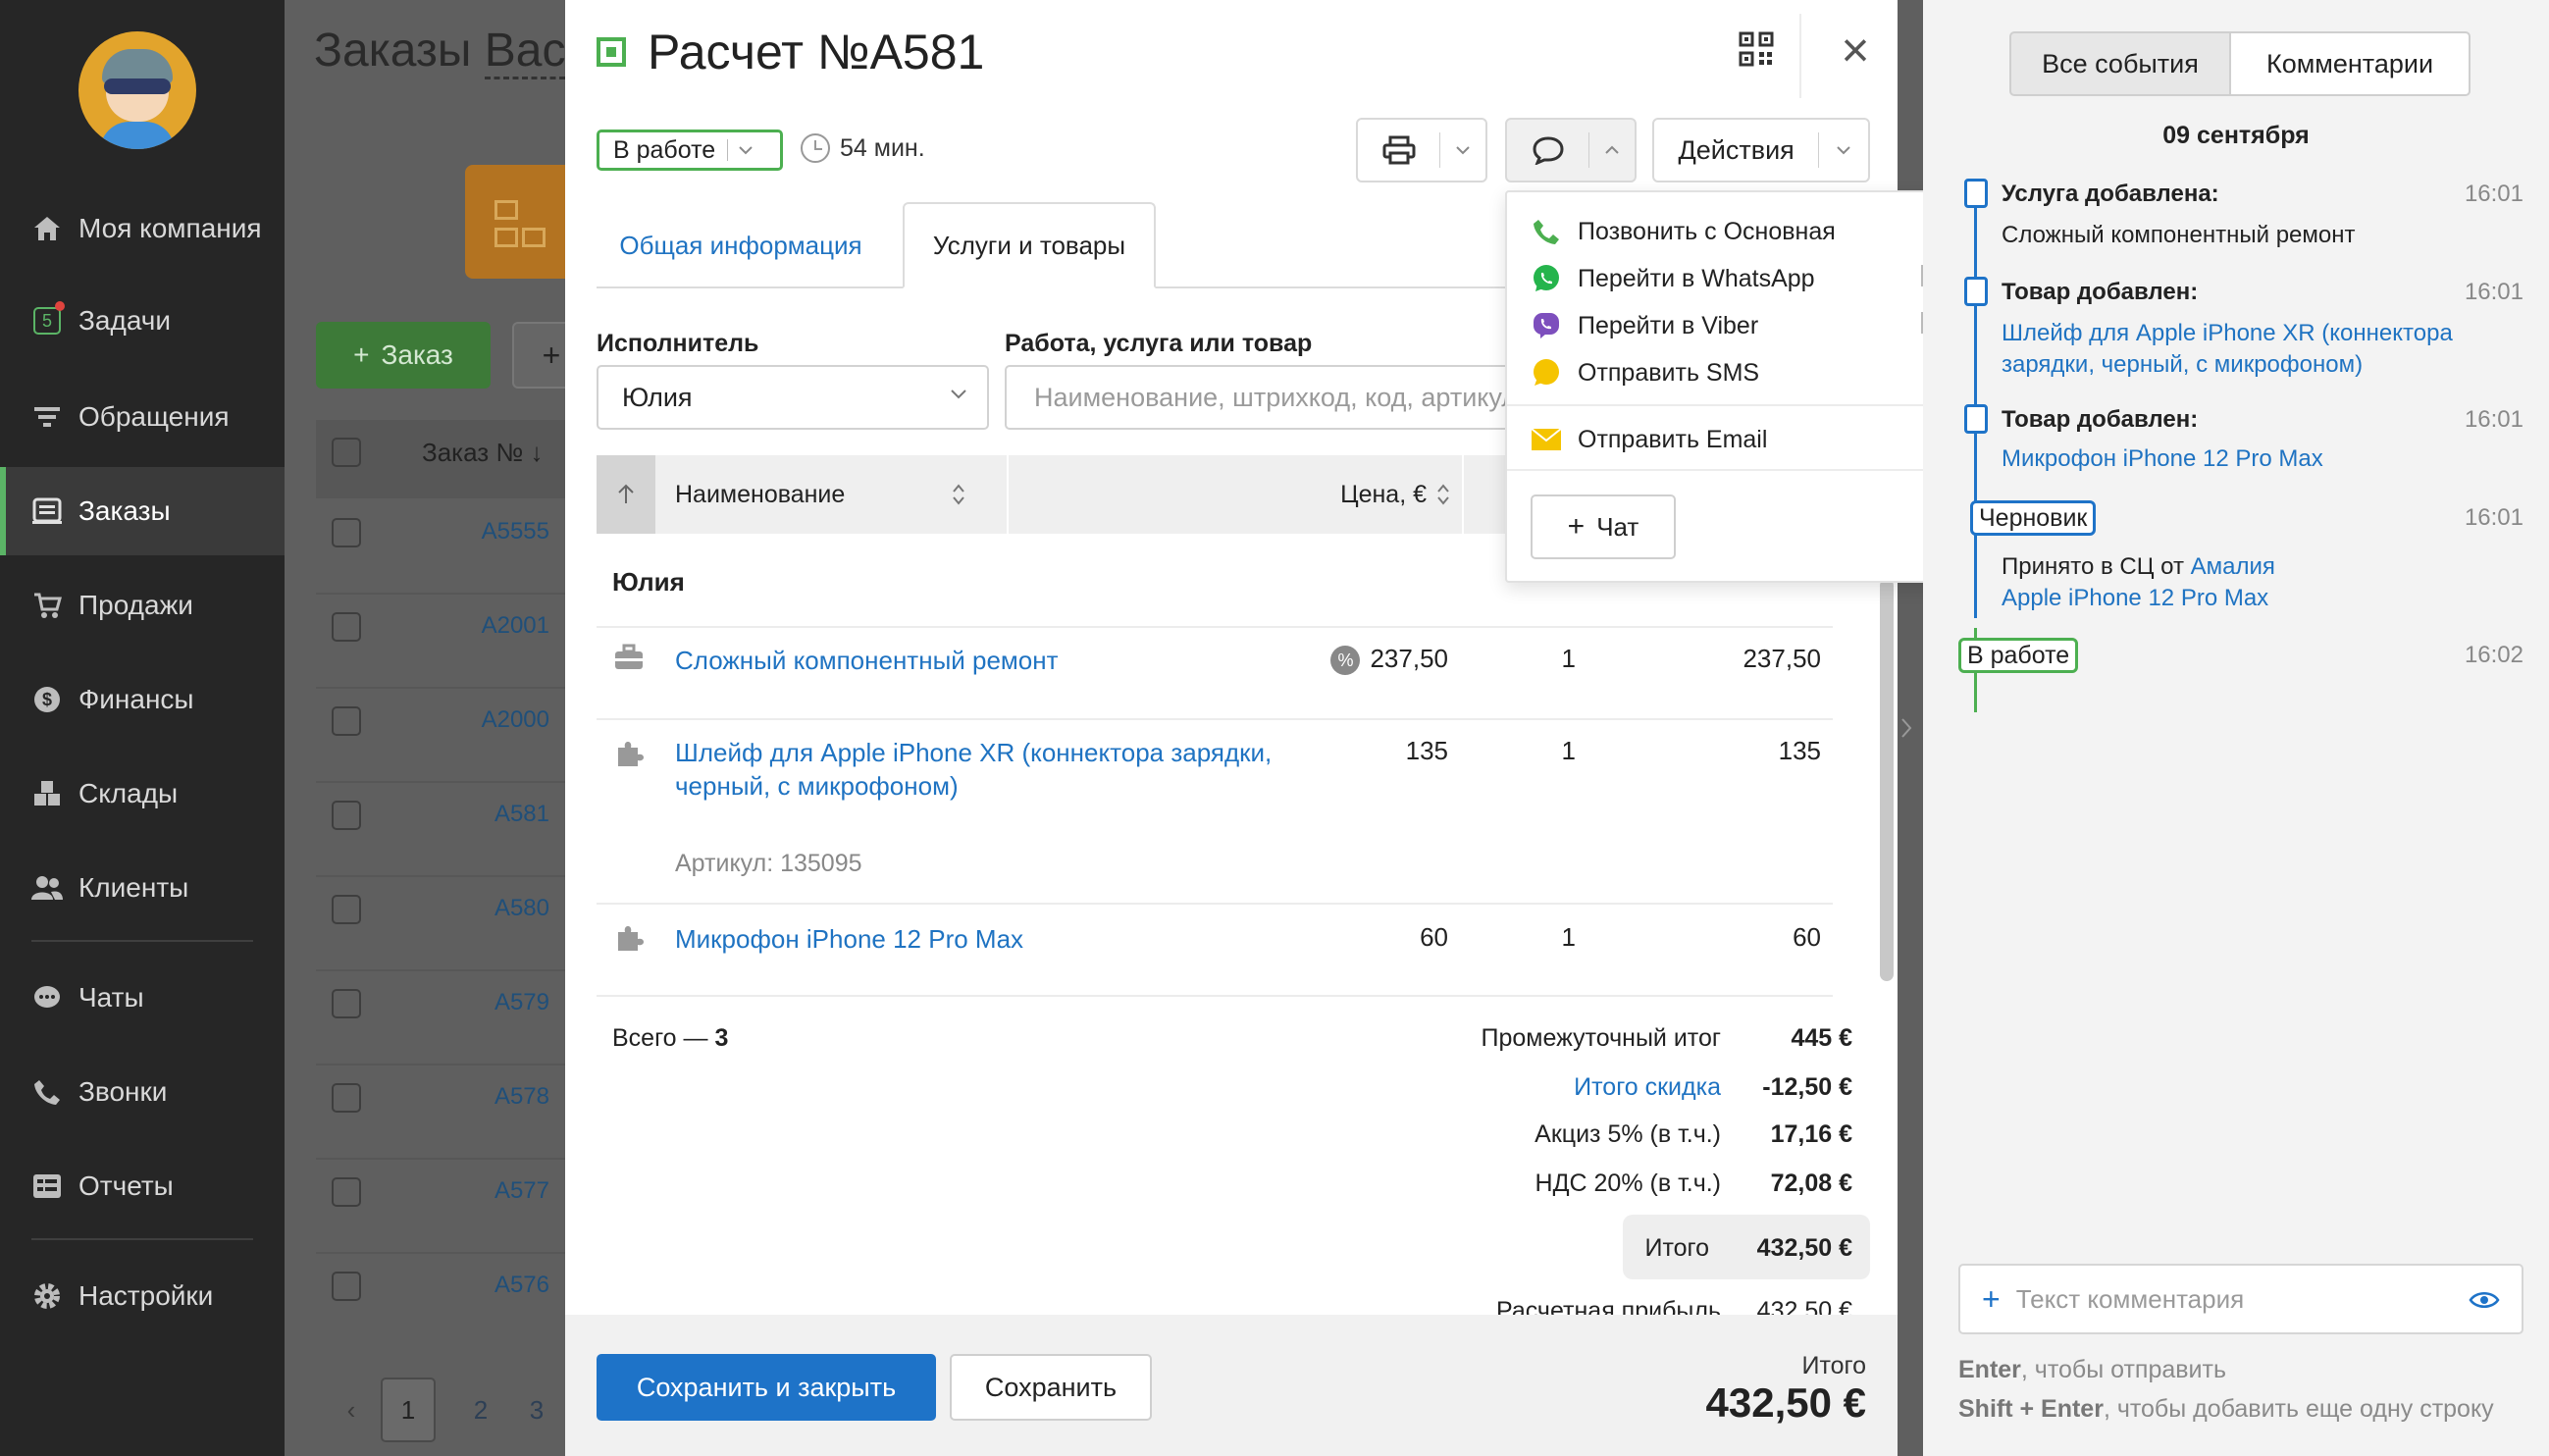  What do you see at coordinates (741, 245) in the screenshot?
I see `tab-general-info: Общая информация` at bounding box center [741, 245].